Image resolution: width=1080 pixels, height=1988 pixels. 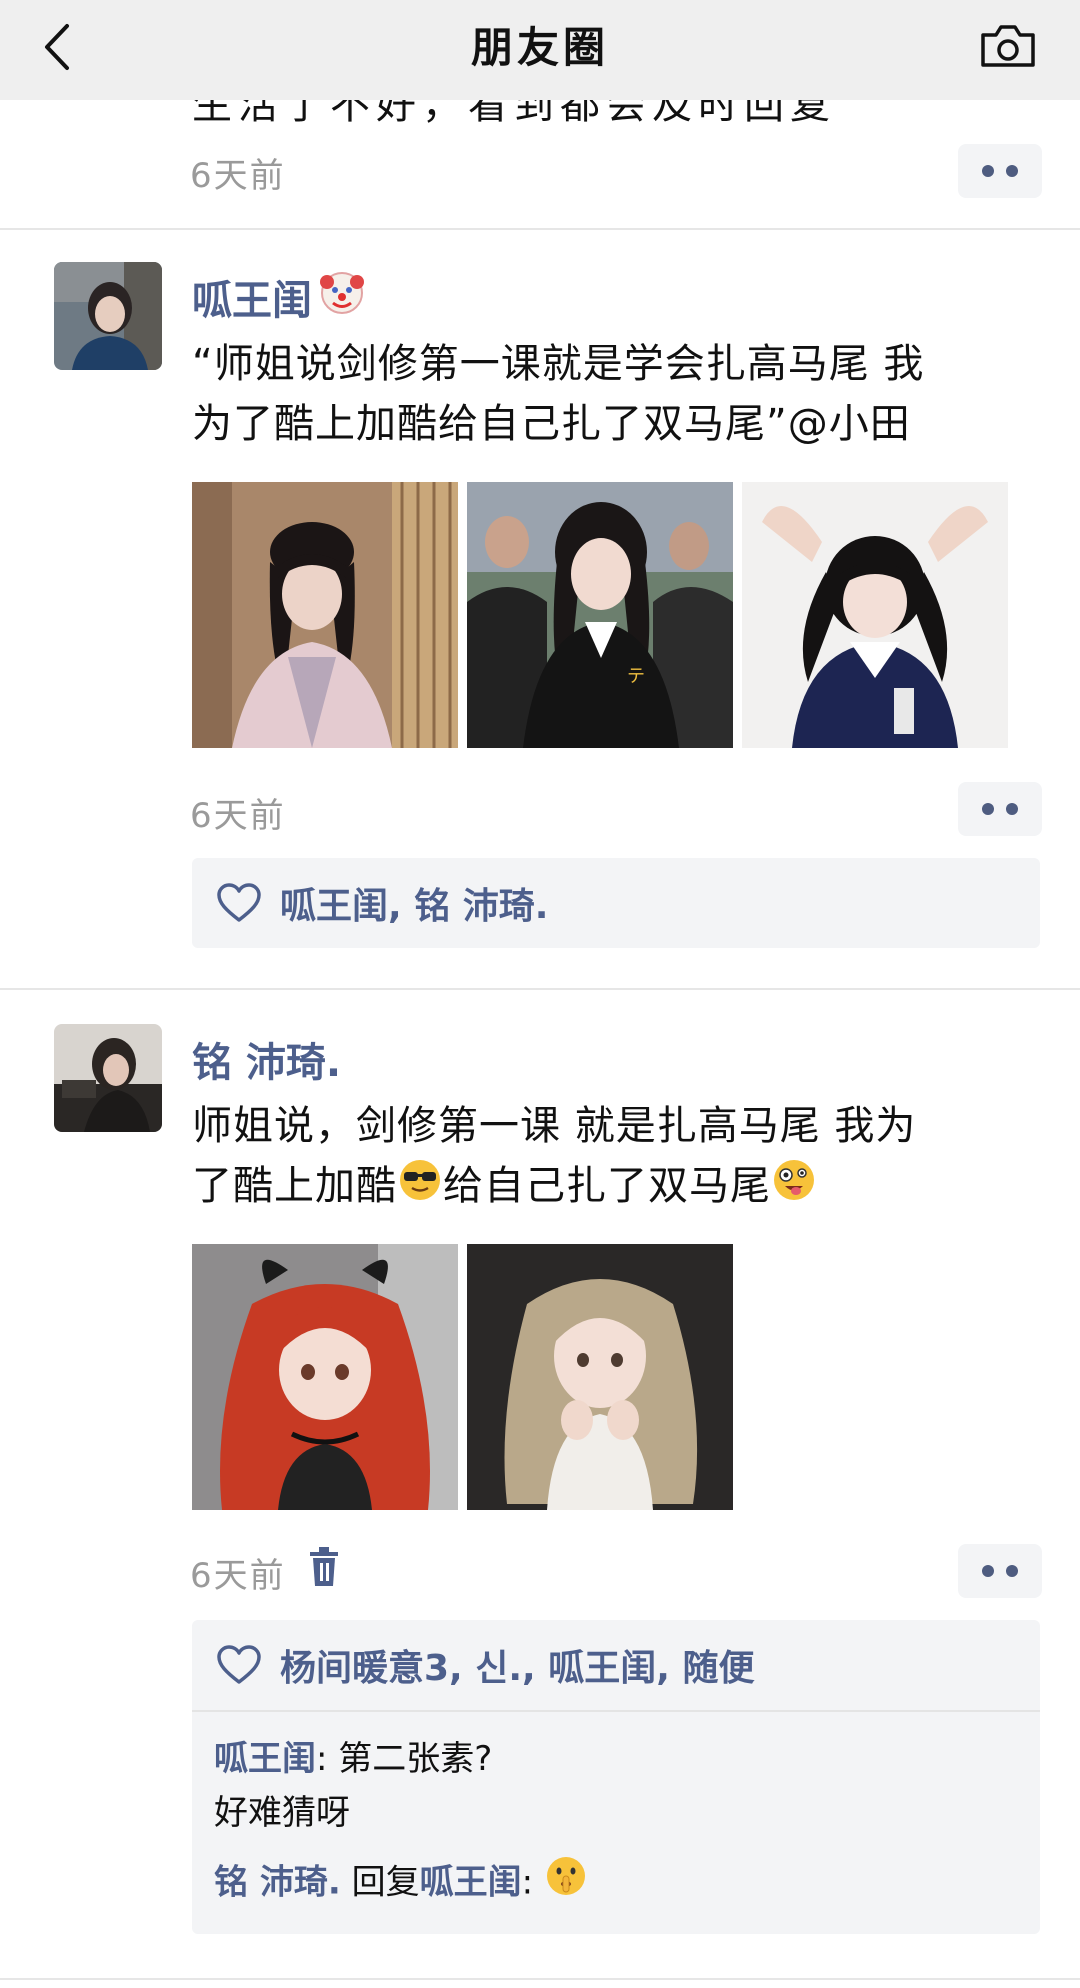 I want to click on delete-button, so click(x=328, y=1571).